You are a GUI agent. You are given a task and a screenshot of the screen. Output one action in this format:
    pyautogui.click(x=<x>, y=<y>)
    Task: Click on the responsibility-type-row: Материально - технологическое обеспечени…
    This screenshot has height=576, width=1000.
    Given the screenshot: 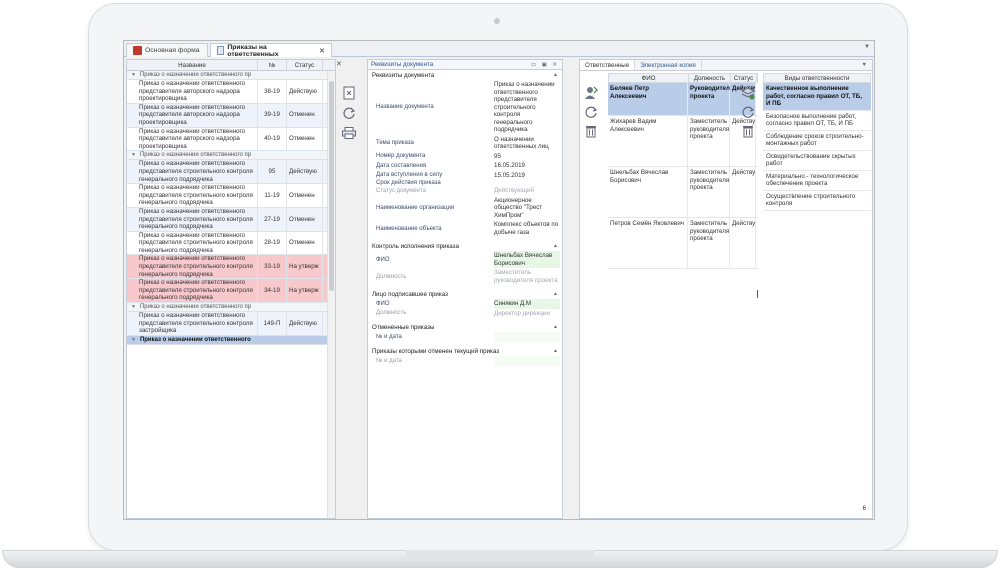 What is the action you would take?
    pyautogui.click(x=817, y=181)
    